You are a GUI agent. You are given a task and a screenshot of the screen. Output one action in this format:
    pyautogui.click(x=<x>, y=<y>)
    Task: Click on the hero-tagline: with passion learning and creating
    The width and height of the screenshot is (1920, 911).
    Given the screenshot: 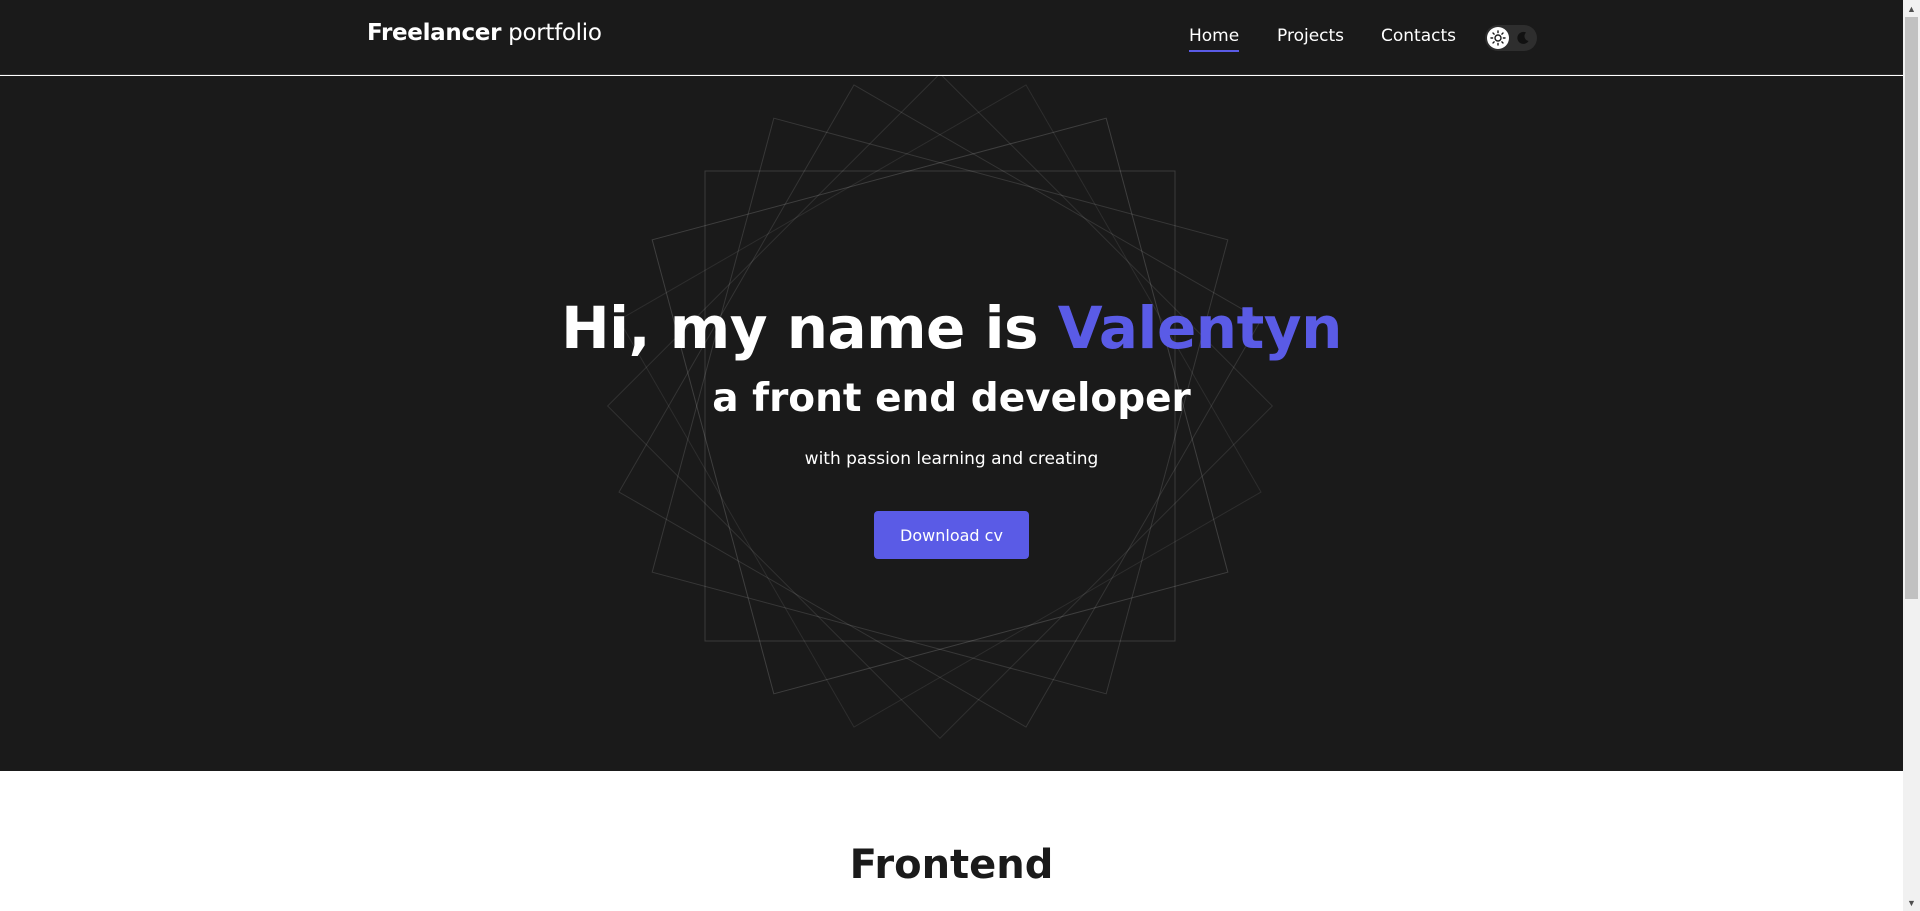 What is the action you would take?
    pyautogui.click(x=951, y=459)
    